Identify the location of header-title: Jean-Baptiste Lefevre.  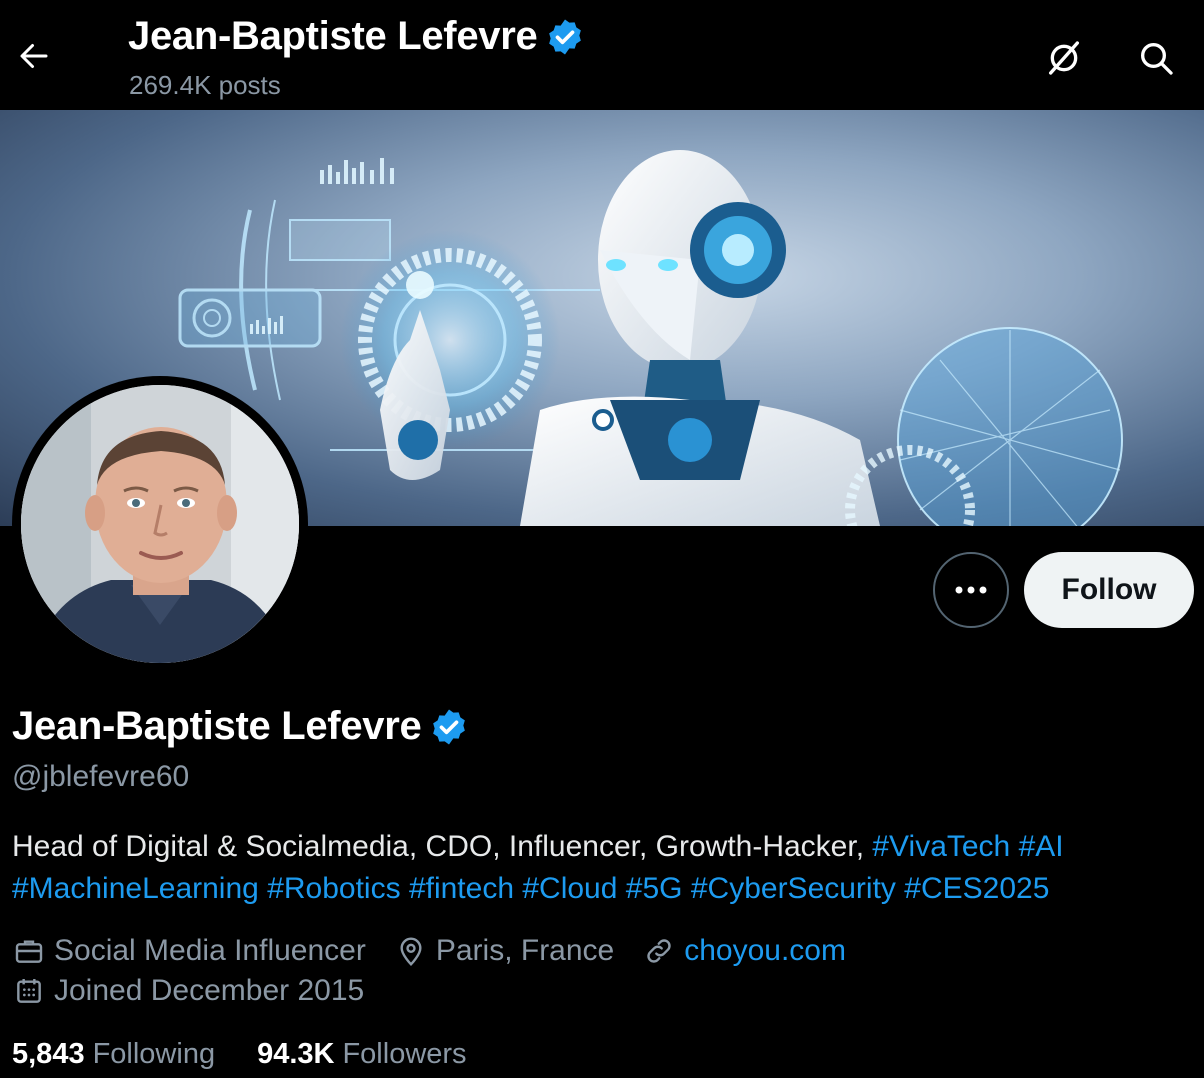
(356, 36).